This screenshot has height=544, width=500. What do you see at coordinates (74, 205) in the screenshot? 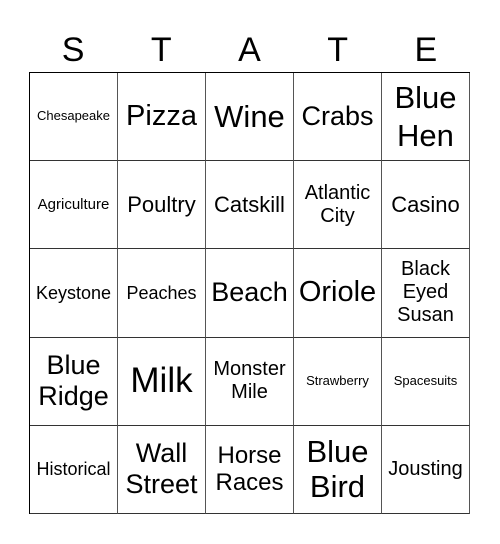
I see `bingo-cell: Agriculture` at bounding box center [74, 205].